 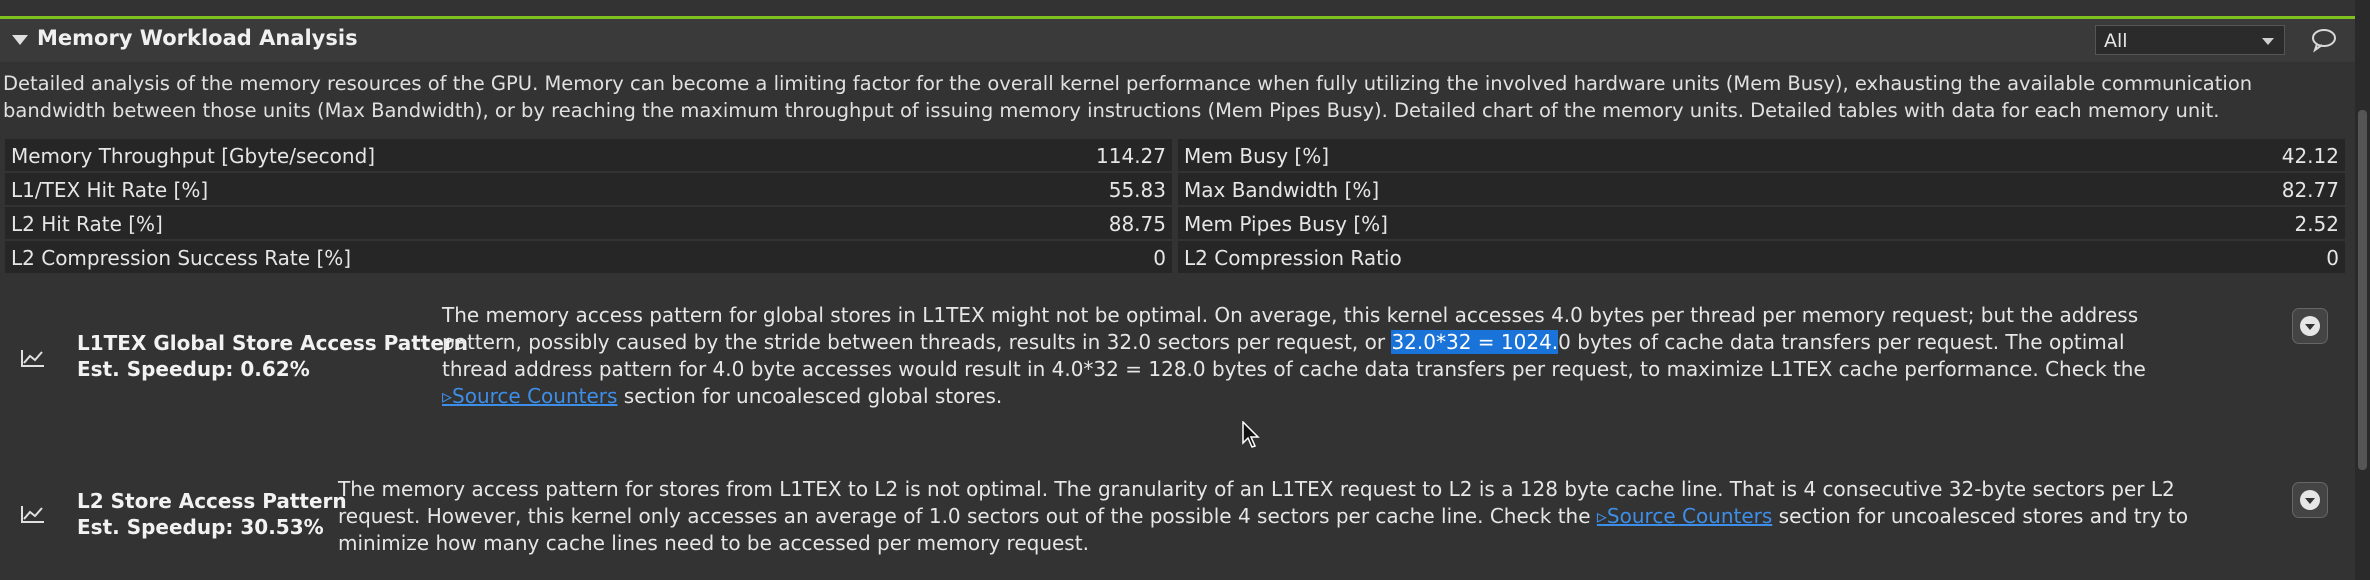 I want to click on metric-value: 82.77, so click(x=2310, y=190).